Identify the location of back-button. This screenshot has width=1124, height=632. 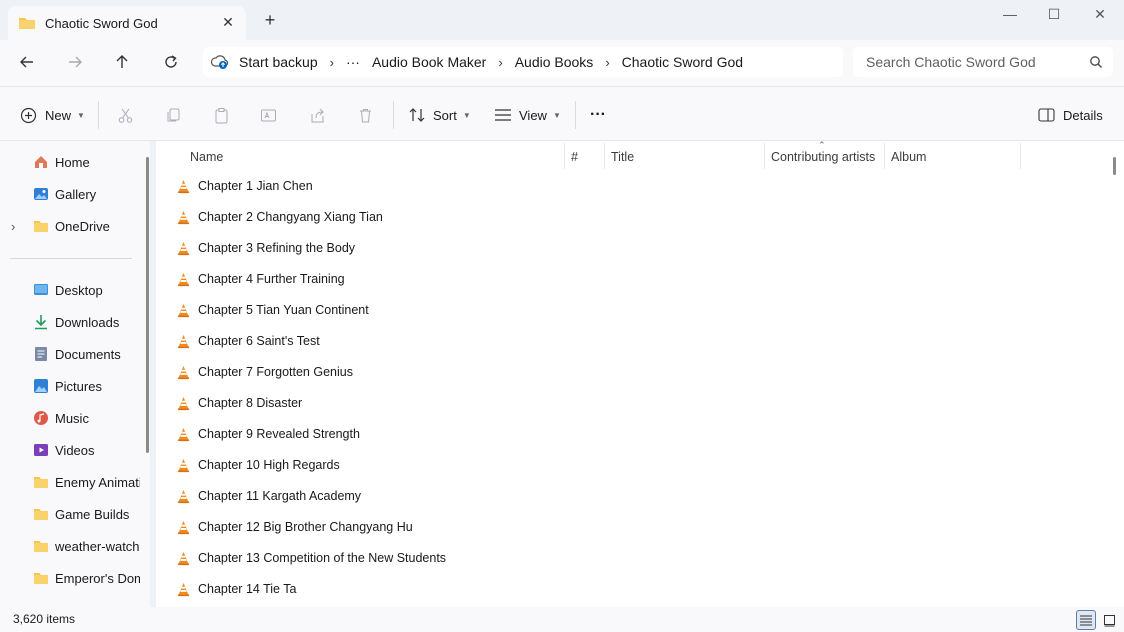
(27, 62).